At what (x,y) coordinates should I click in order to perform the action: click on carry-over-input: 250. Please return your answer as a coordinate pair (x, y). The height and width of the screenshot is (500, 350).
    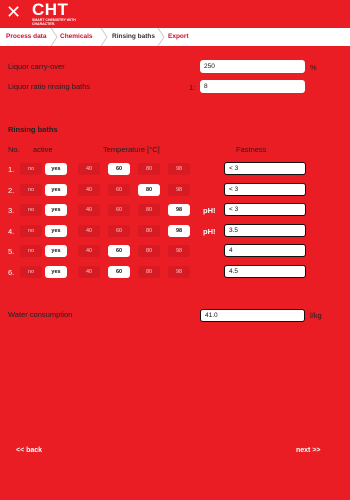
    Looking at the image, I should click on (252, 66).